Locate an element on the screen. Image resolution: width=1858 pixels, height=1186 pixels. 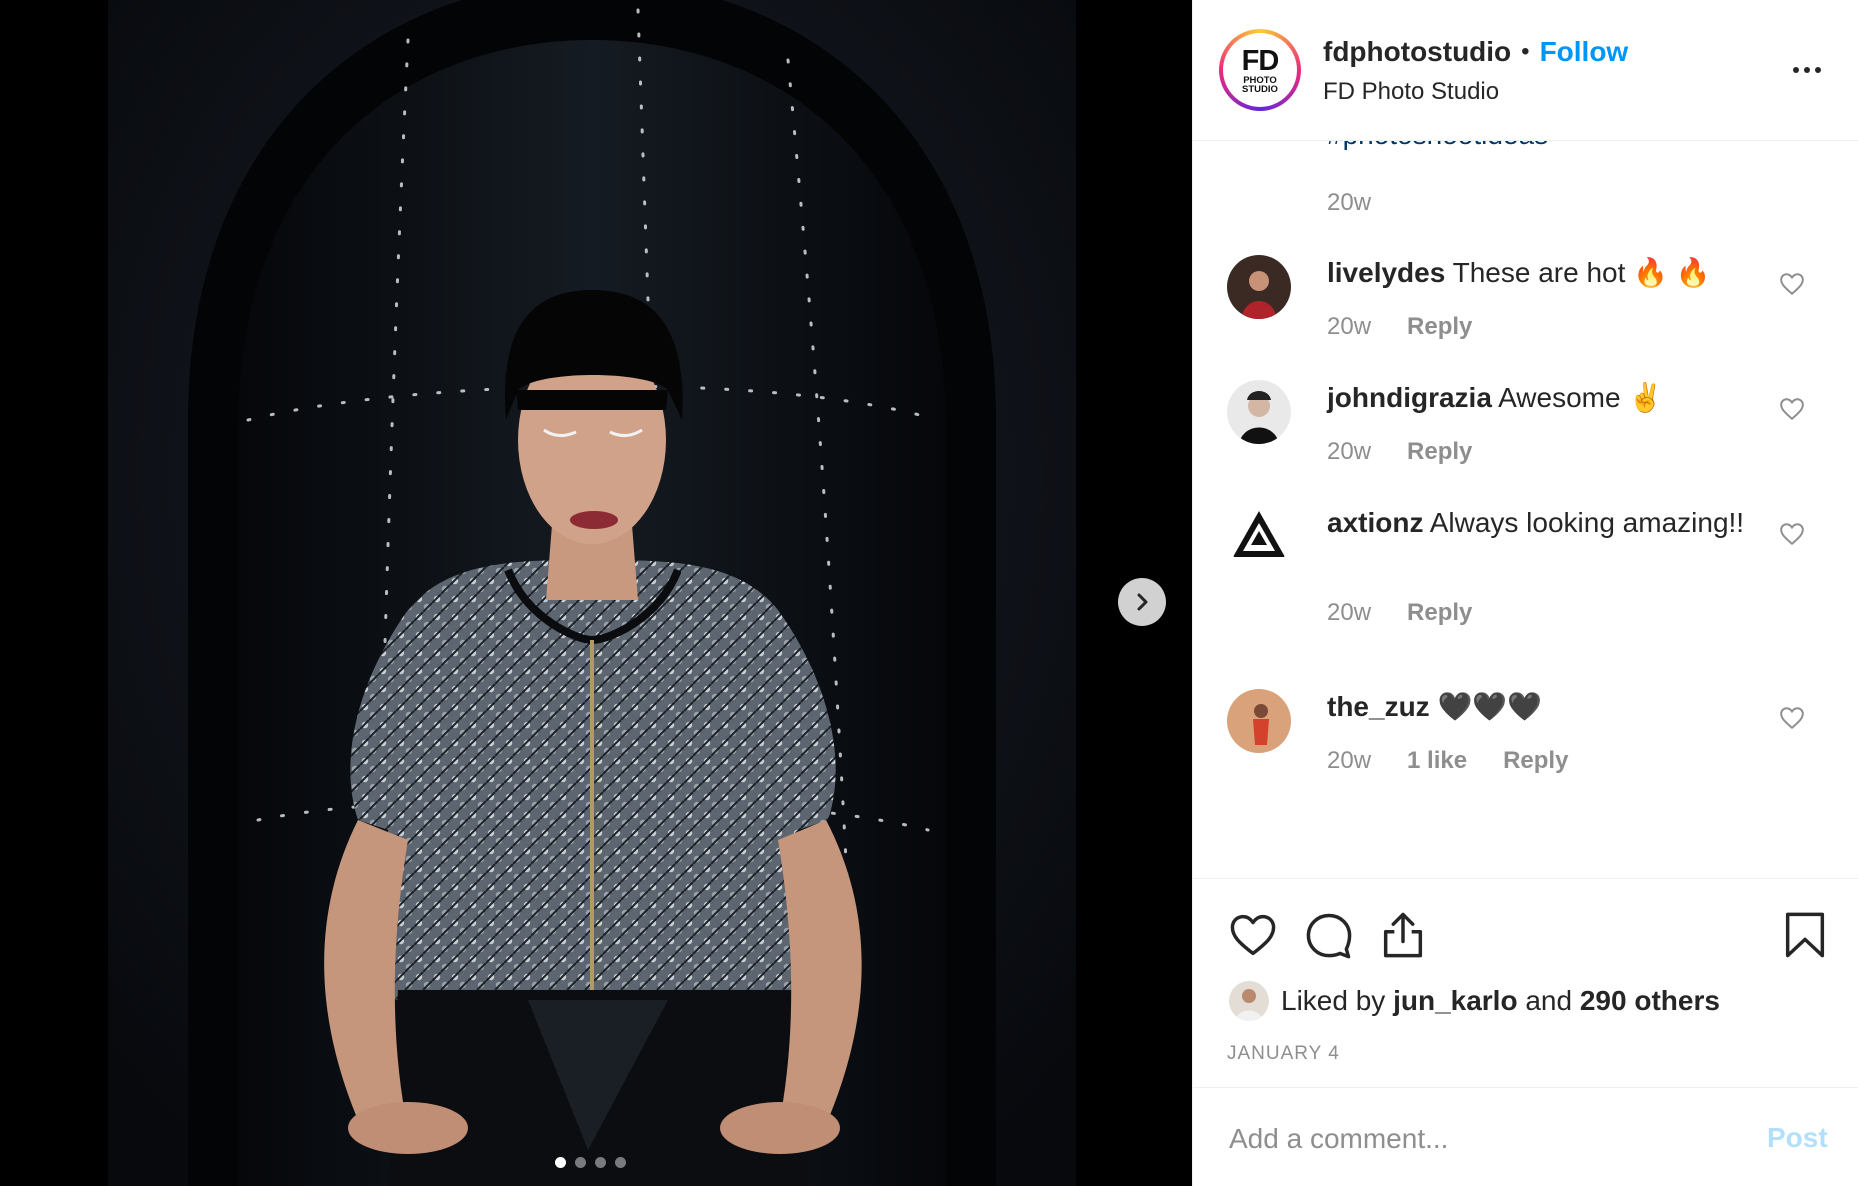
comment-text: These are hot 🔥 🔥 is located at coordinates (1581, 272).